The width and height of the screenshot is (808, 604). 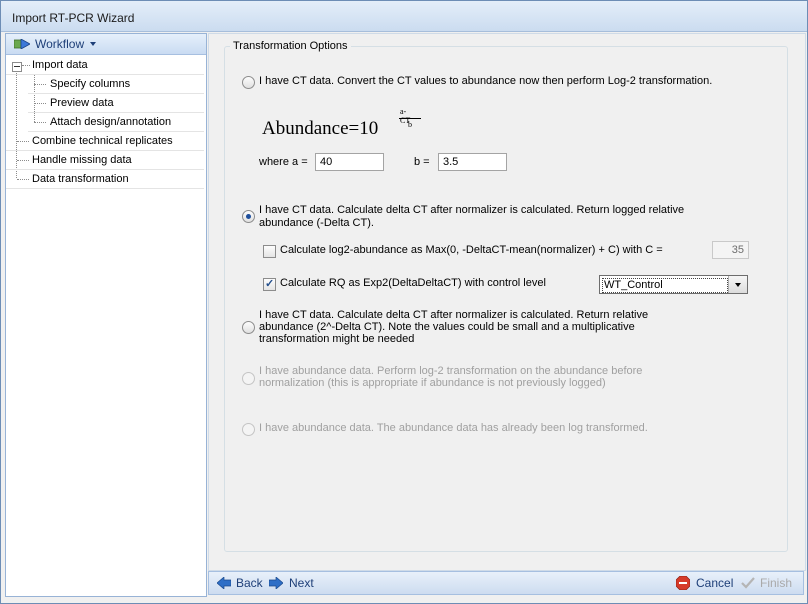 What do you see at coordinates (82, 103) in the screenshot?
I see `tree-item-label: Preview data` at bounding box center [82, 103].